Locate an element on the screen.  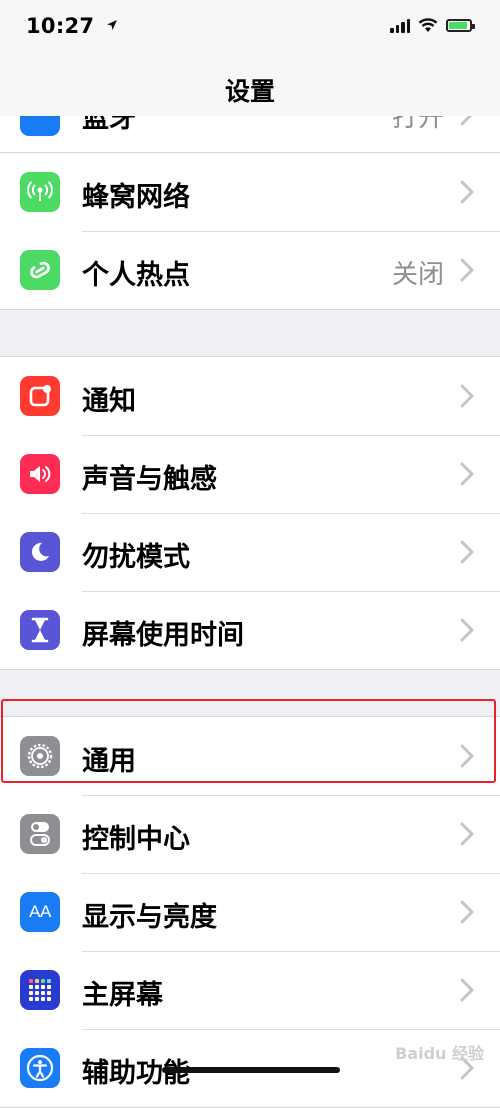
status-bar: 10:27 is located at coordinates (250, 29).